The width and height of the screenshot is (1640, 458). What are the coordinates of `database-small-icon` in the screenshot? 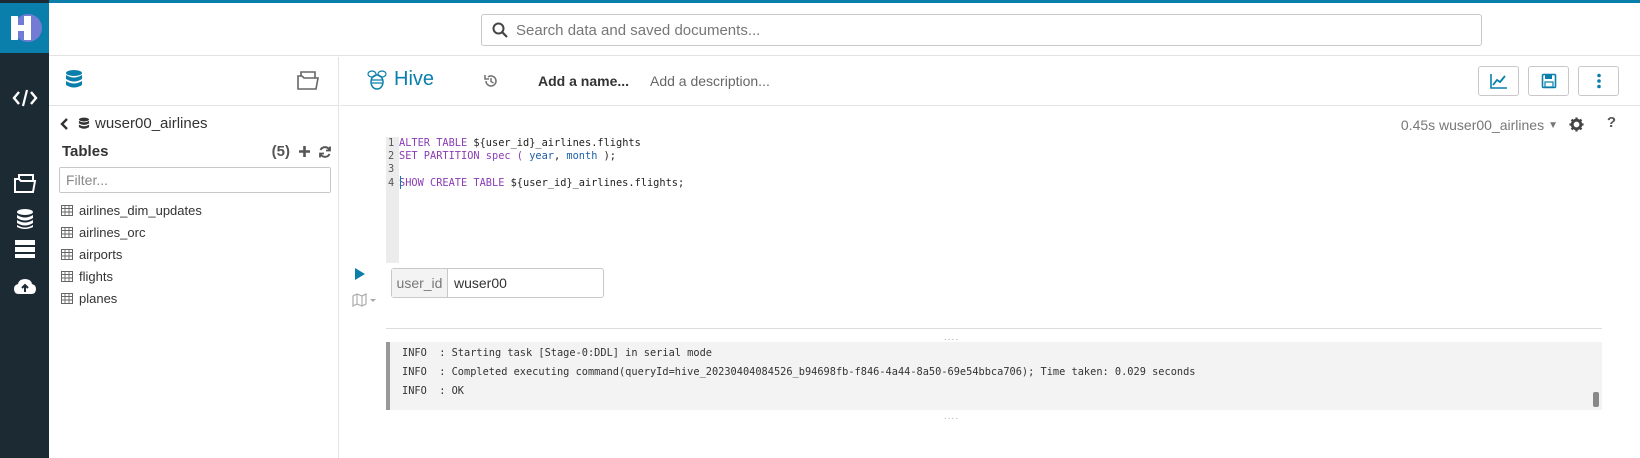 It's located at (84, 123).